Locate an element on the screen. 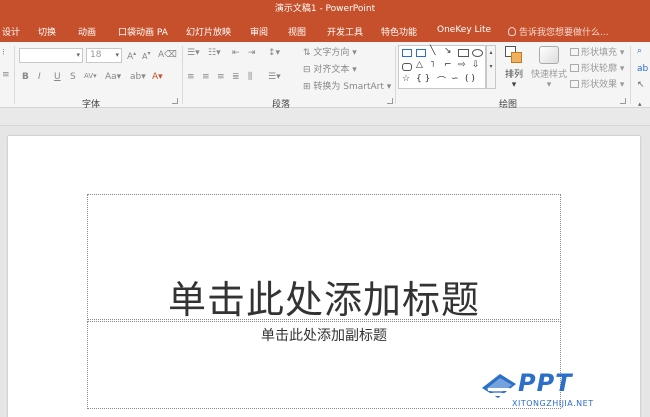 Image resolution: width=650 pixels, height=417 pixels. tab-pocket-animation: 口袋动画 PA is located at coordinates (143, 31).